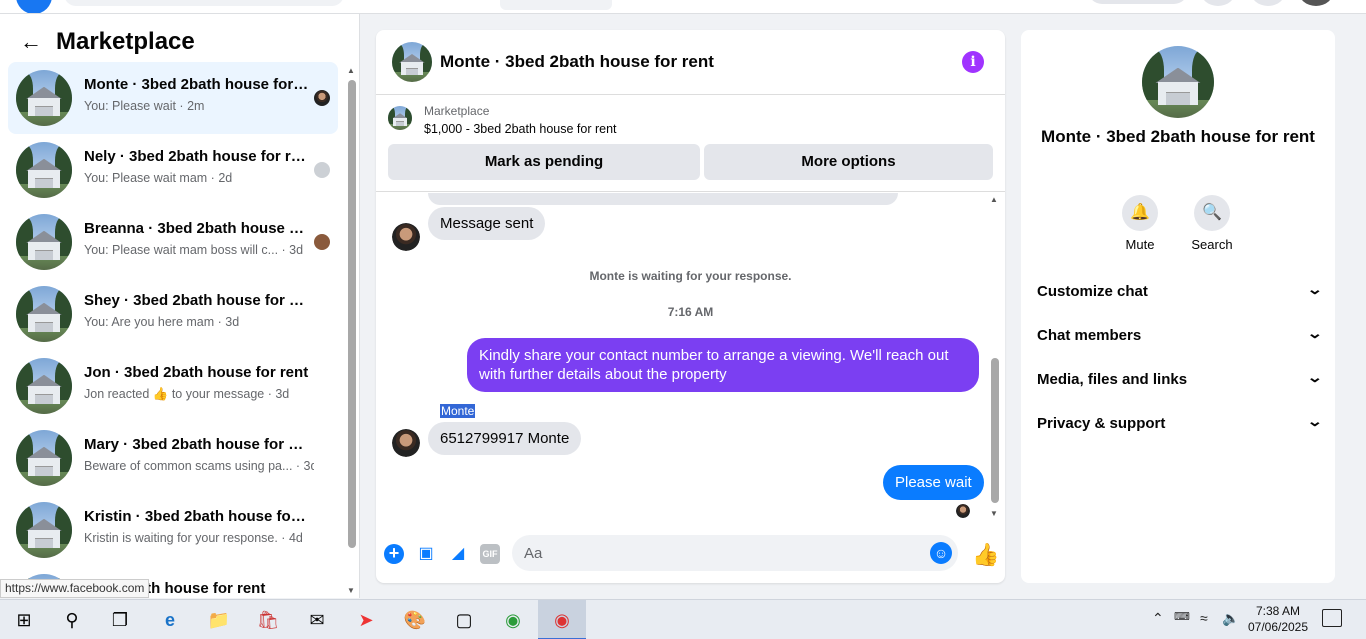 The height and width of the screenshot is (639, 1366). Describe the element at coordinates (556, 5) in the screenshot. I see `nav-tab-marketplace` at that location.